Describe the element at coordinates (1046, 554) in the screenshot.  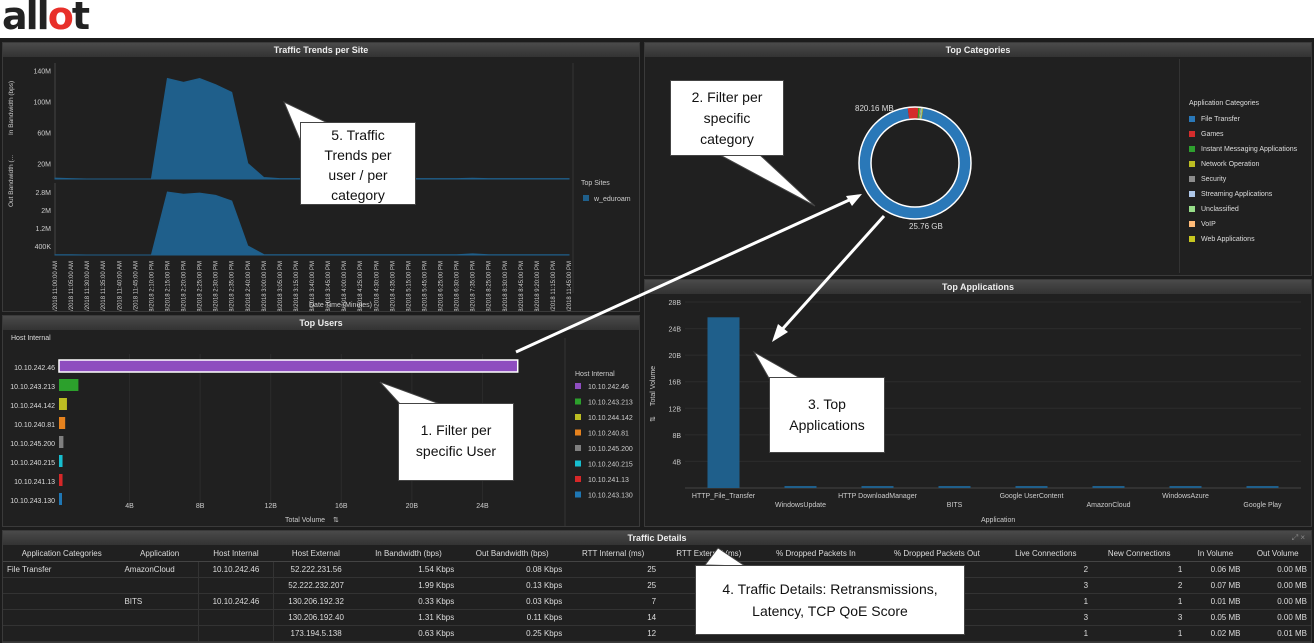
I see `column-header: Live Connections` at that location.